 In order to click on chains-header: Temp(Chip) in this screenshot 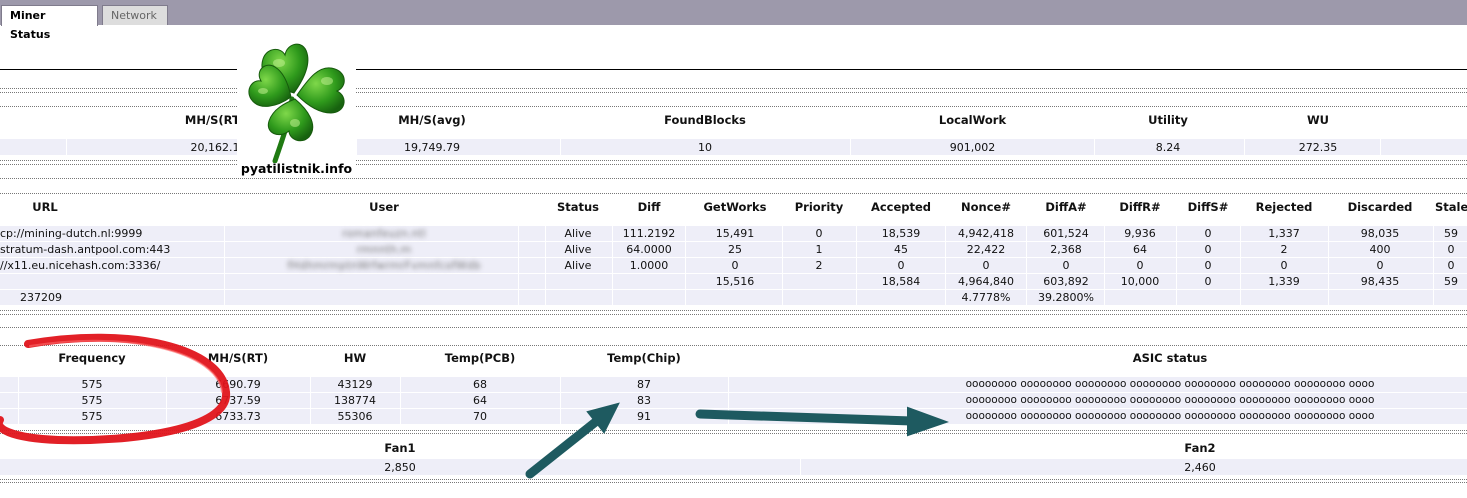, I will do `click(644, 358)`.